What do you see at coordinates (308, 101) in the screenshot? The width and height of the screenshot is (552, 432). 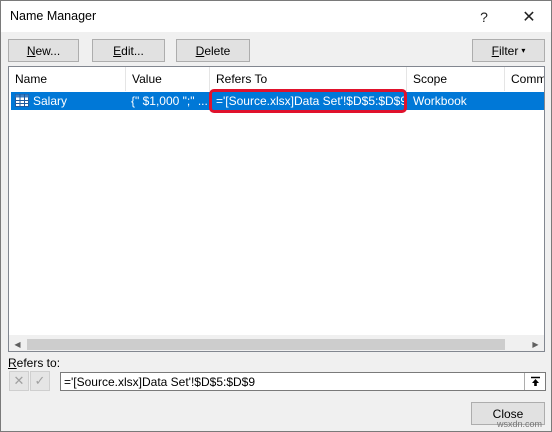 I see `refers-to-highlight` at bounding box center [308, 101].